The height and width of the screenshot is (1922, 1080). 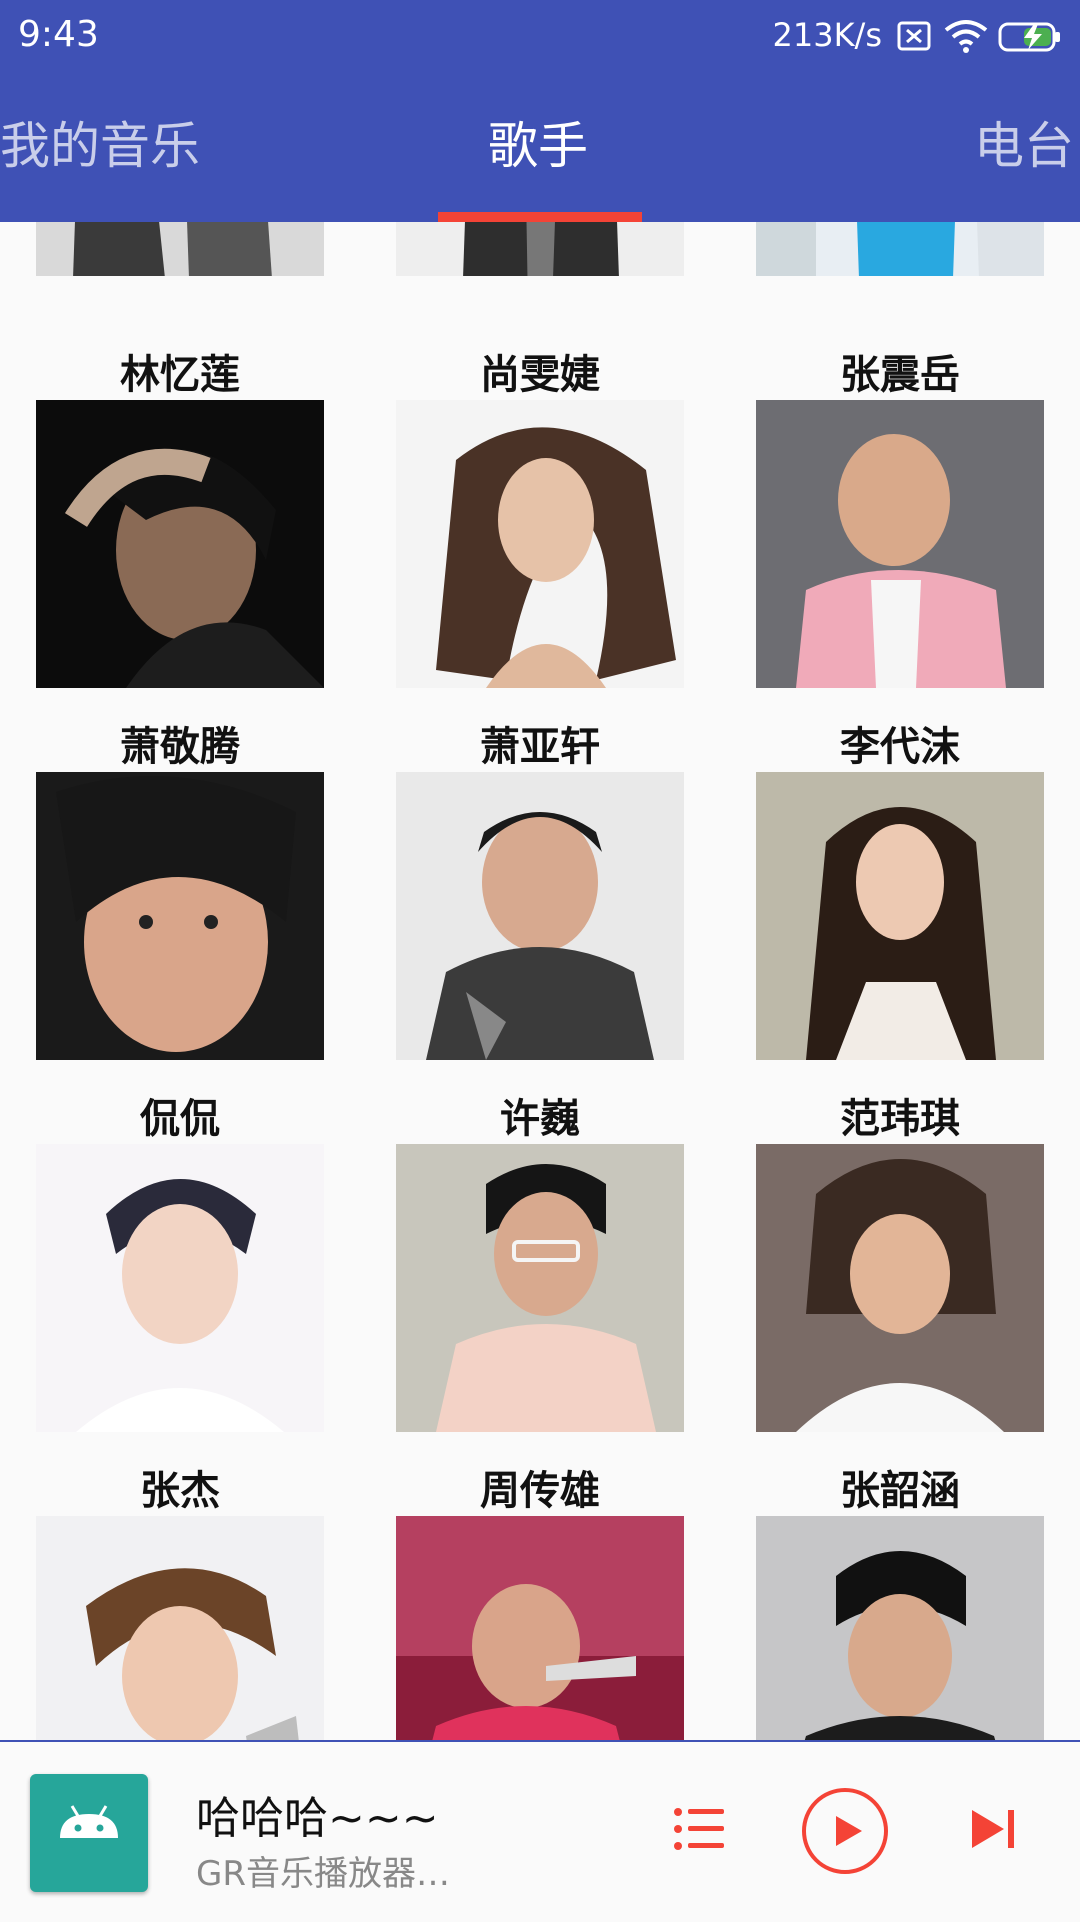 What do you see at coordinates (540, 1487) in the screenshot?
I see `singer-name: 周传雄` at bounding box center [540, 1487].